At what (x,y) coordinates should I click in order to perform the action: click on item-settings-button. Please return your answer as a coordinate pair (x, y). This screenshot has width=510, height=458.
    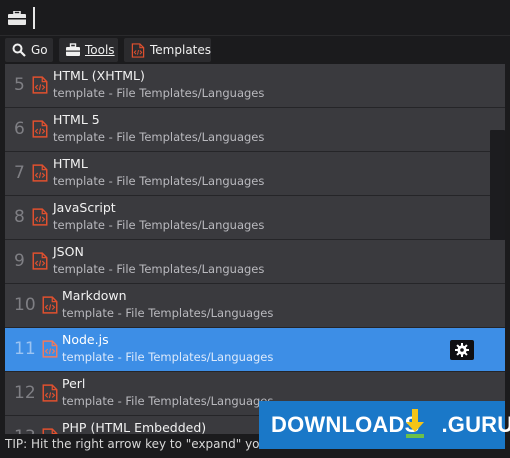
    Looking at the image, I should click on (462, 350).